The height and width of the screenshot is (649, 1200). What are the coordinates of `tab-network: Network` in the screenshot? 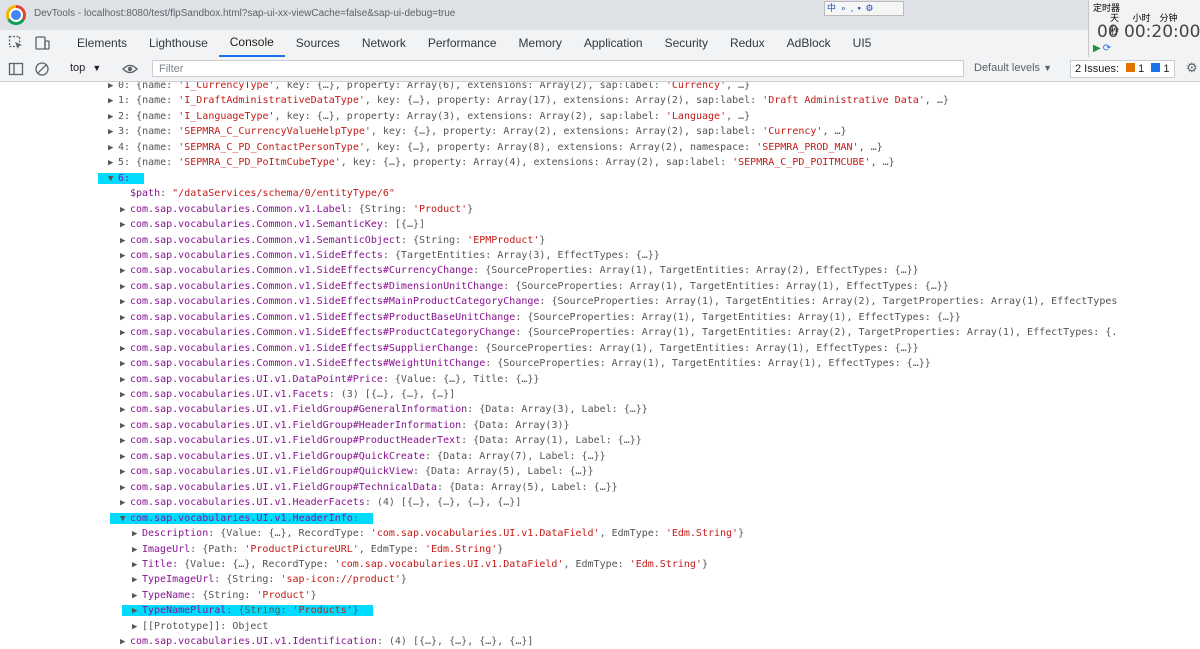 It's located at (384, 43).